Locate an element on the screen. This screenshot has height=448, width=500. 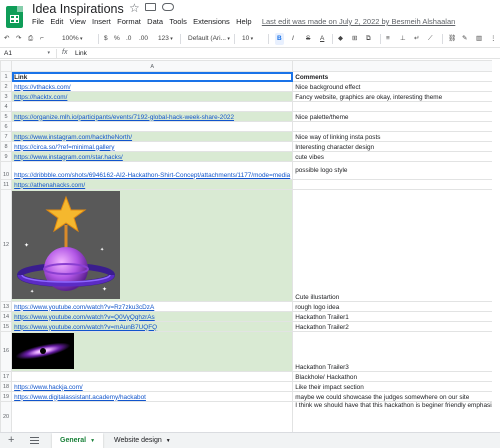
cell-b1: Comments is located at coordinates (396, 76).